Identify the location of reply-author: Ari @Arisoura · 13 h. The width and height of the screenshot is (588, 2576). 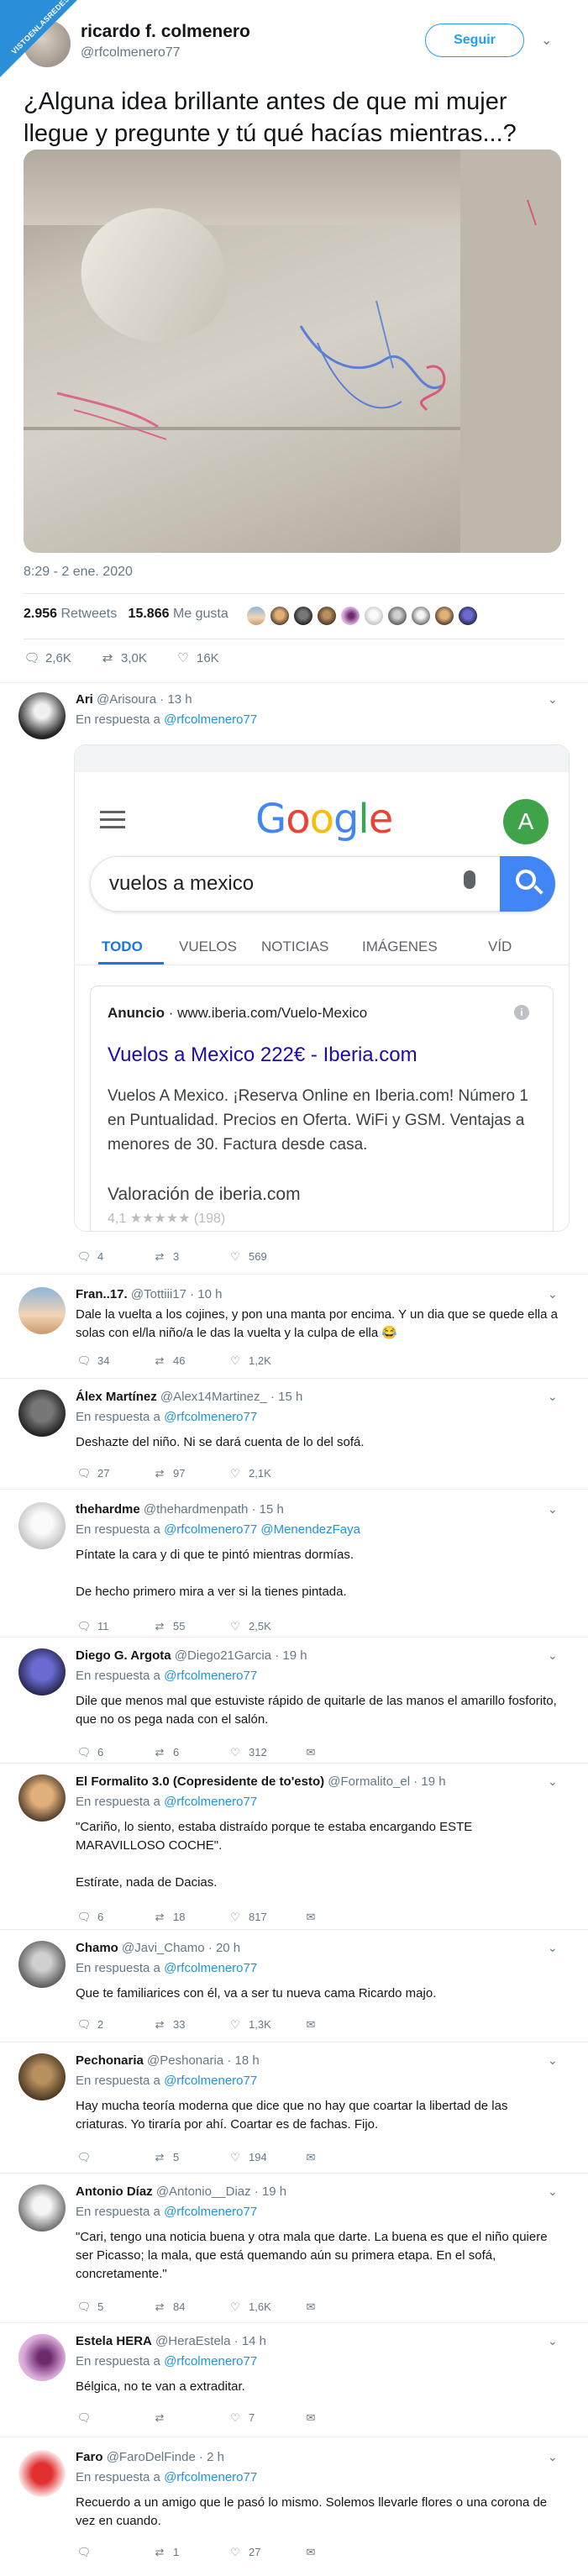
(134, 699).